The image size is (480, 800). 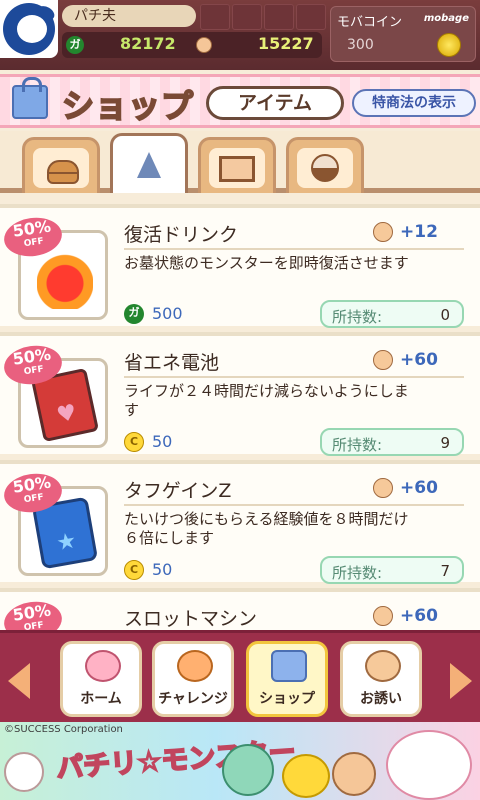 What do you see at coordinates (383, 666) in the screenshot?
I see `invite-friend-icon` at bounding box center [383, 666].